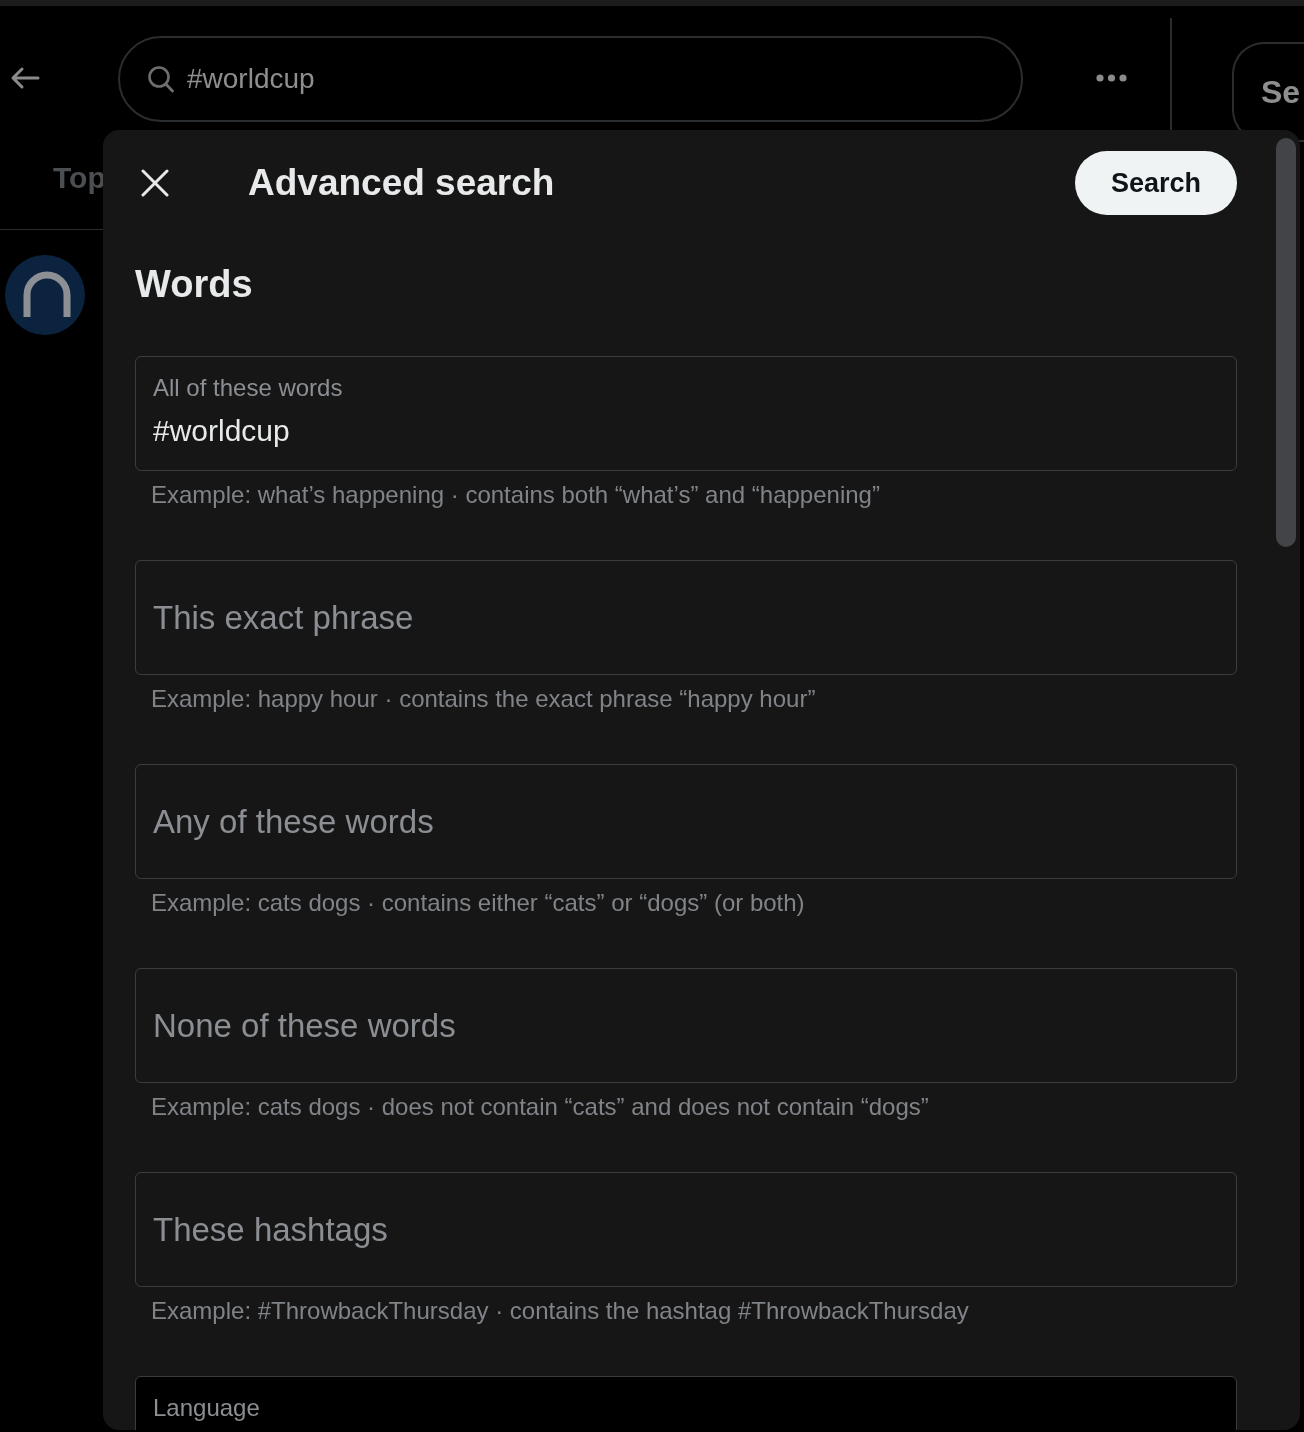 The height and width of the screenshot is (1432, 1304). What do you see at coordinates (161, 79) in the screenshot?
I see `search-icon` at bounding box center [161, 79].